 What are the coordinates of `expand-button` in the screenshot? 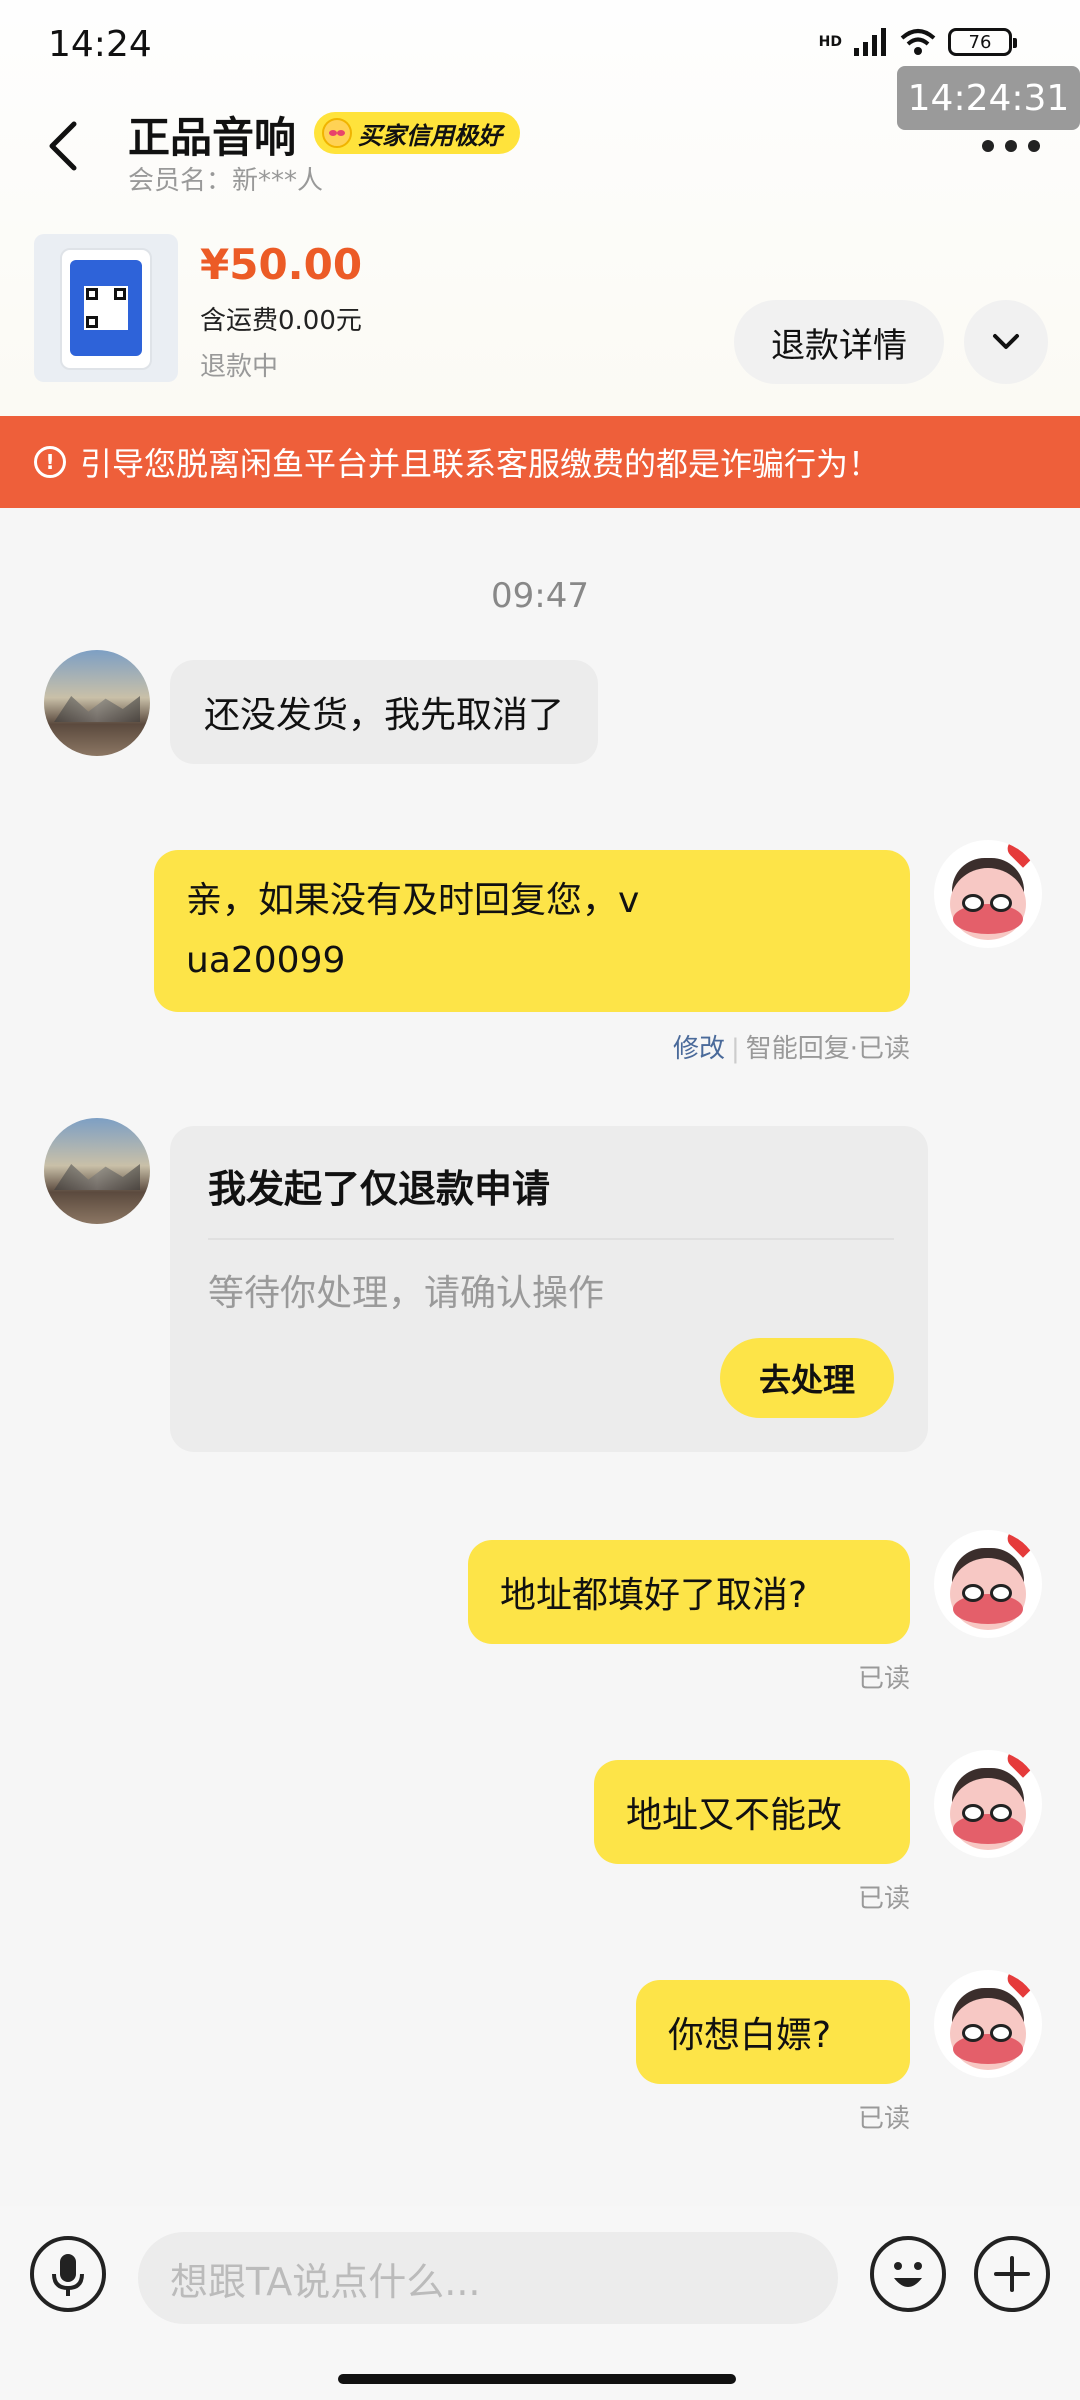 It's located at (1006, 342).